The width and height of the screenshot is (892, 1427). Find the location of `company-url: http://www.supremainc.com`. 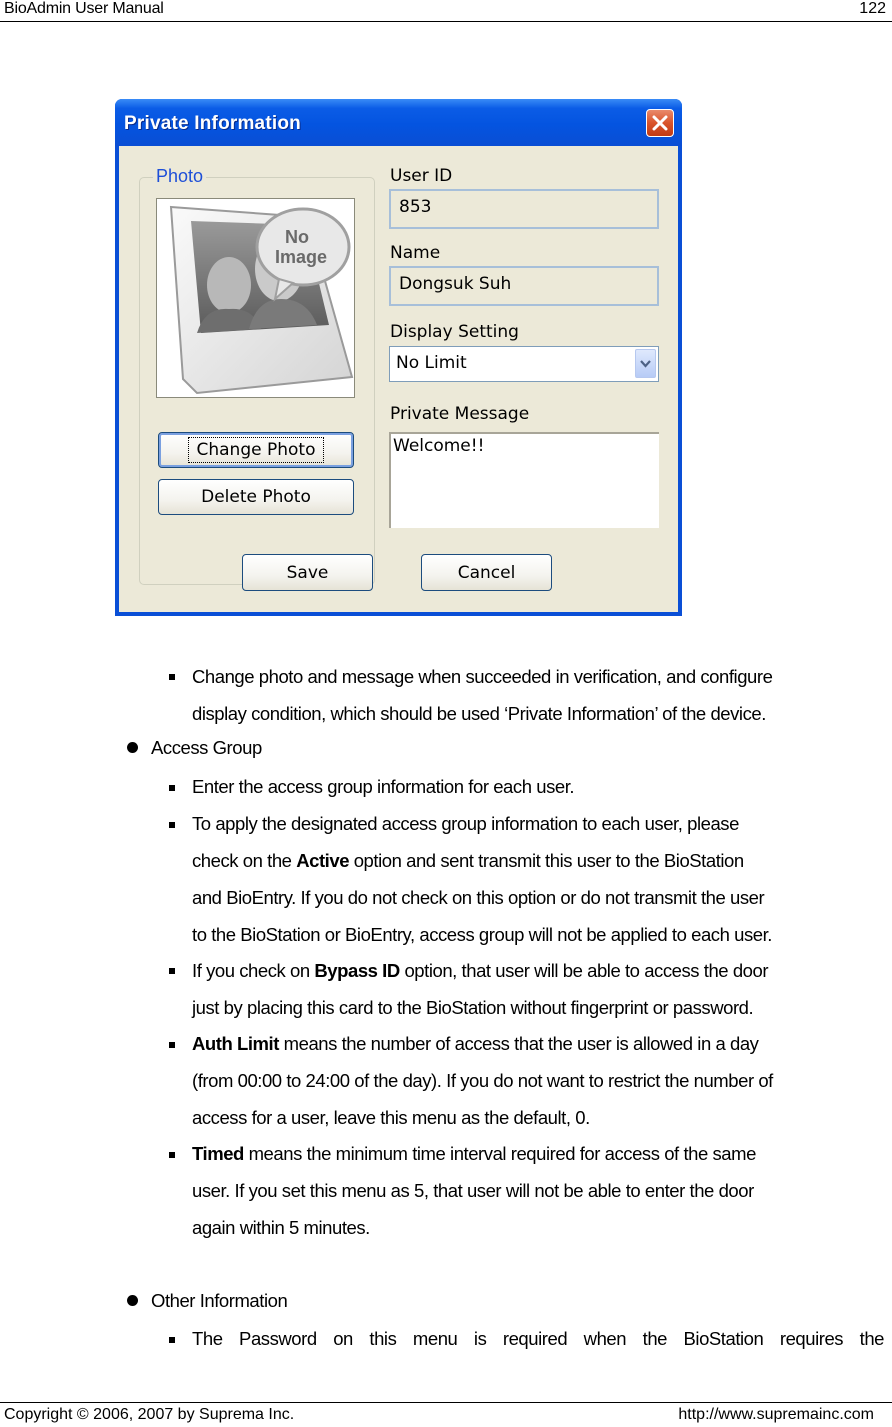

company-url: http://www.supremainc.com is located at coordinates (776, 1415).